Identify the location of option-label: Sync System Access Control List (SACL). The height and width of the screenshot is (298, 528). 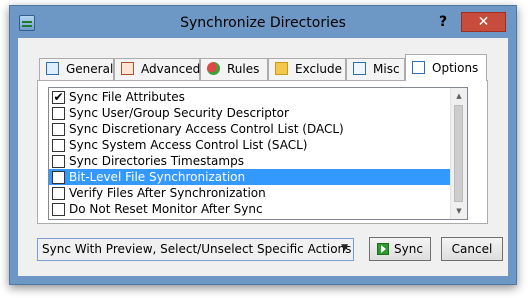
(188, 145).